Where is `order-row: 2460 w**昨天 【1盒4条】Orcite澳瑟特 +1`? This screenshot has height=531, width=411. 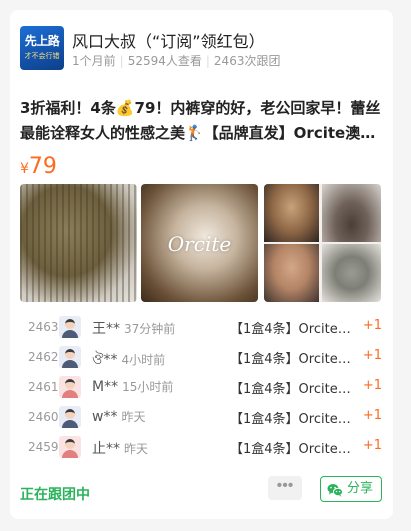 order-row: 2460 w**昨天 【1盒4条】Orcite澳瑟特 +1 is located at coordinates (201, 417).